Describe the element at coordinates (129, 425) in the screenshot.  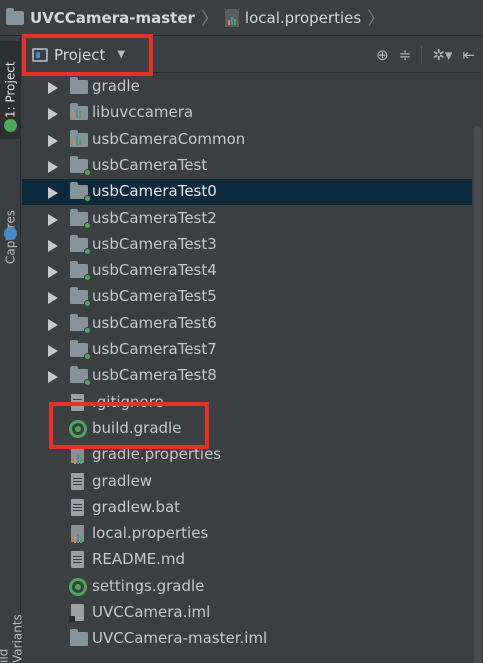
I see `highlight-box-build-gradle` at that location.